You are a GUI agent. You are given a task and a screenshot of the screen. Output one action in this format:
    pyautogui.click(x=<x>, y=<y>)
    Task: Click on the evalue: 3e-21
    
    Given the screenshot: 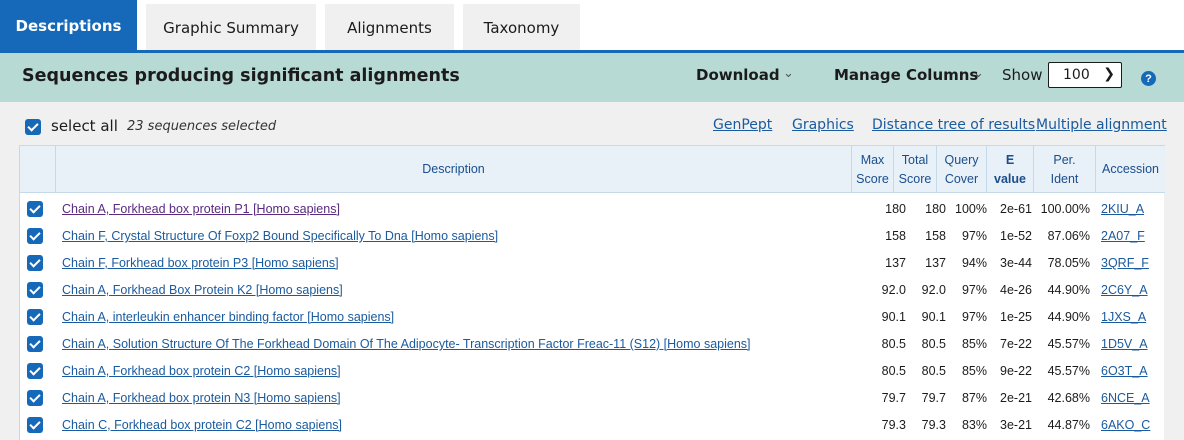 What is the action you would take?
    pyautogui.click(x=1016, y=425)
    